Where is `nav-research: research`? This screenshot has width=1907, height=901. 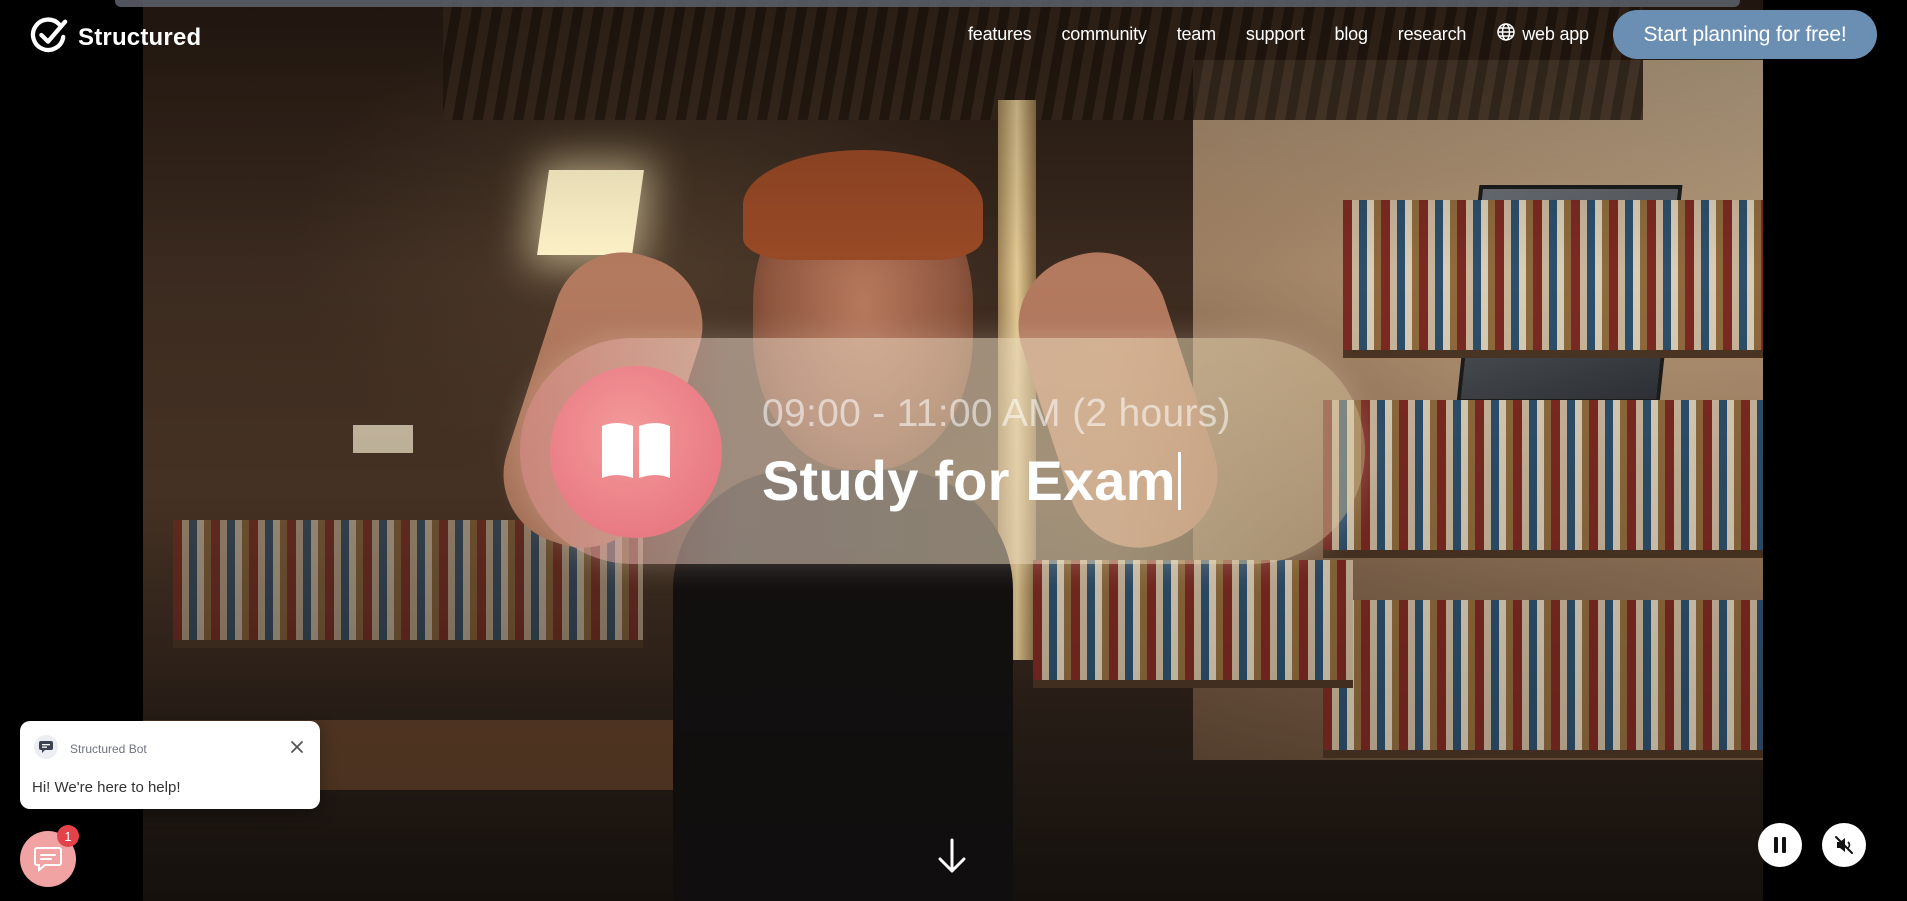
nav-research: research is located at coordinates (1432, 34).